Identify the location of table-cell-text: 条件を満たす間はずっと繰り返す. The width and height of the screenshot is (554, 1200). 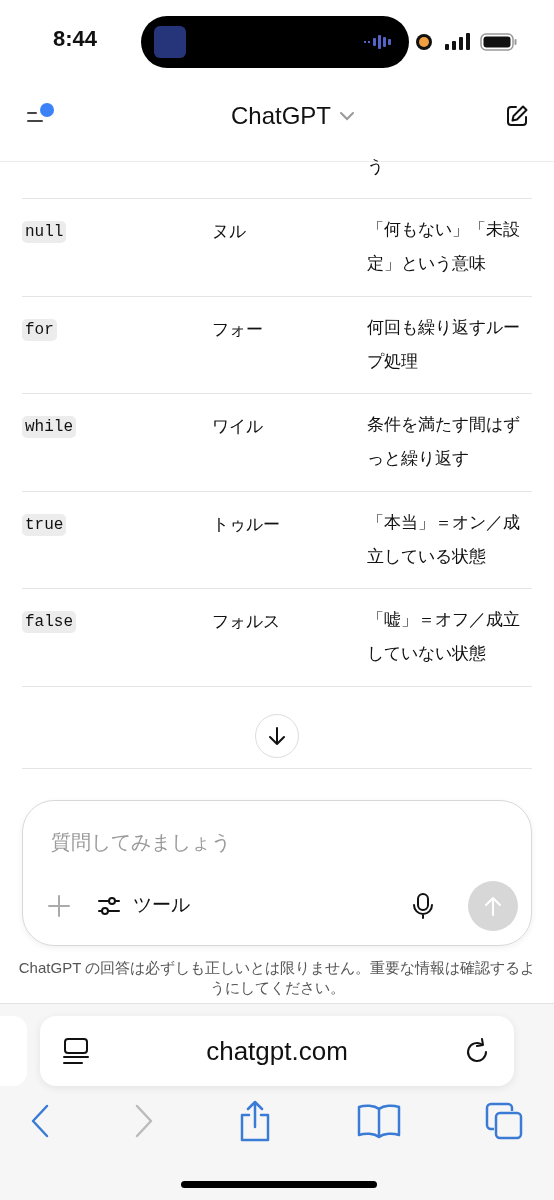
(444, 442).